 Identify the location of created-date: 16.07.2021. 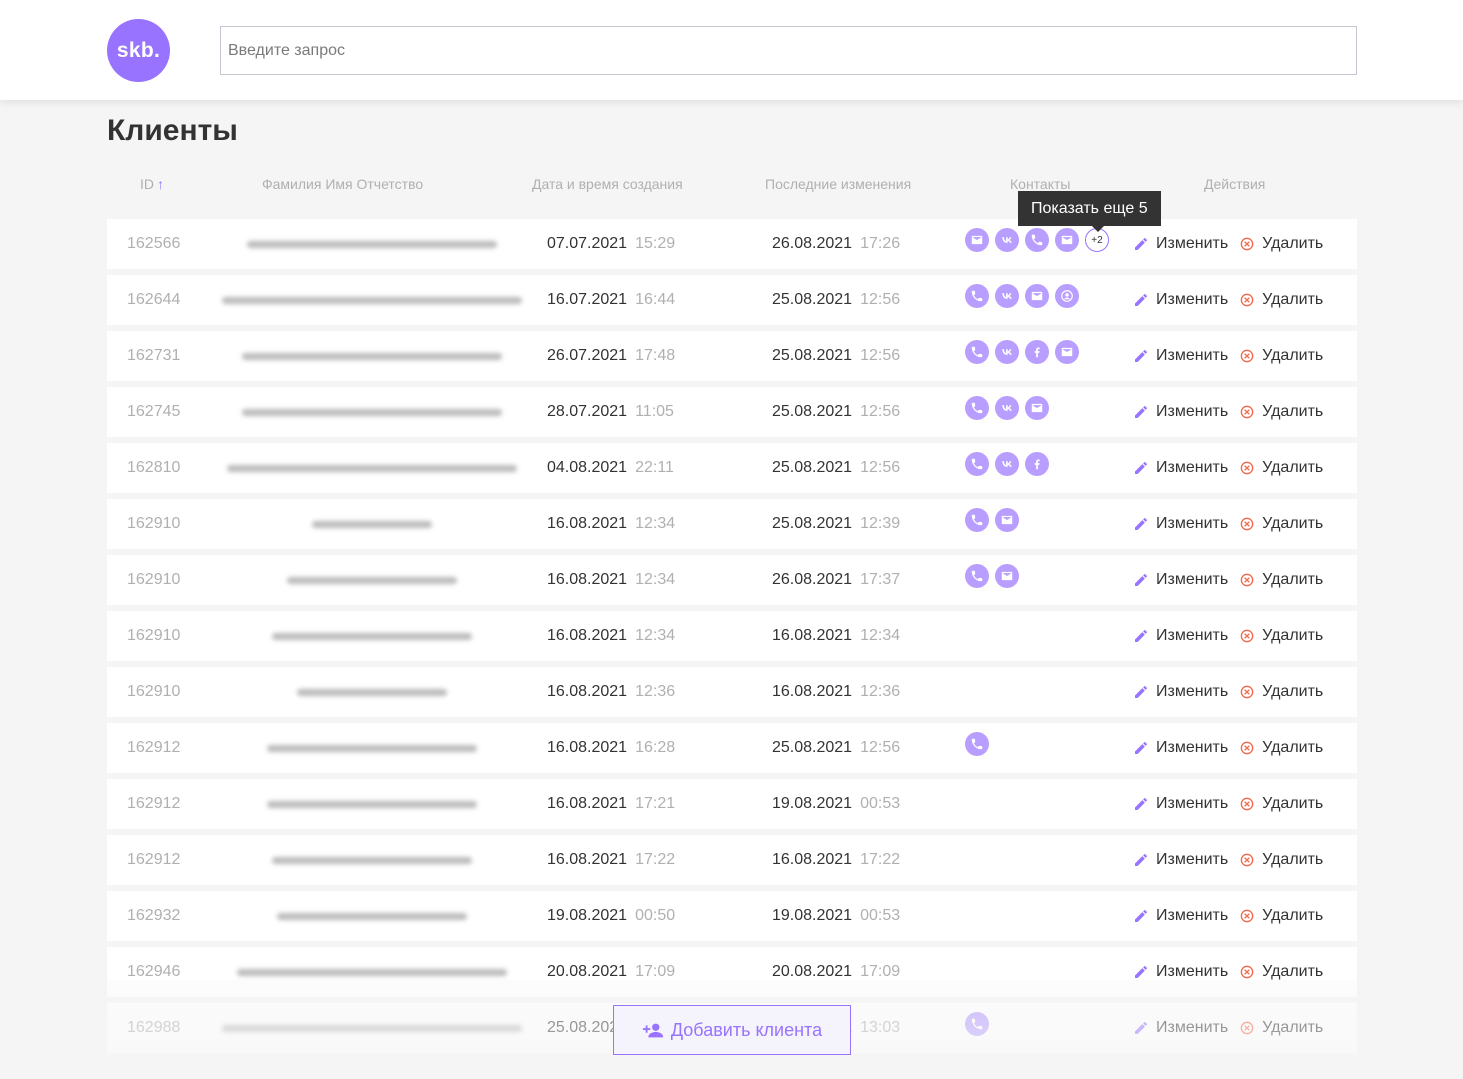
(587, 299).